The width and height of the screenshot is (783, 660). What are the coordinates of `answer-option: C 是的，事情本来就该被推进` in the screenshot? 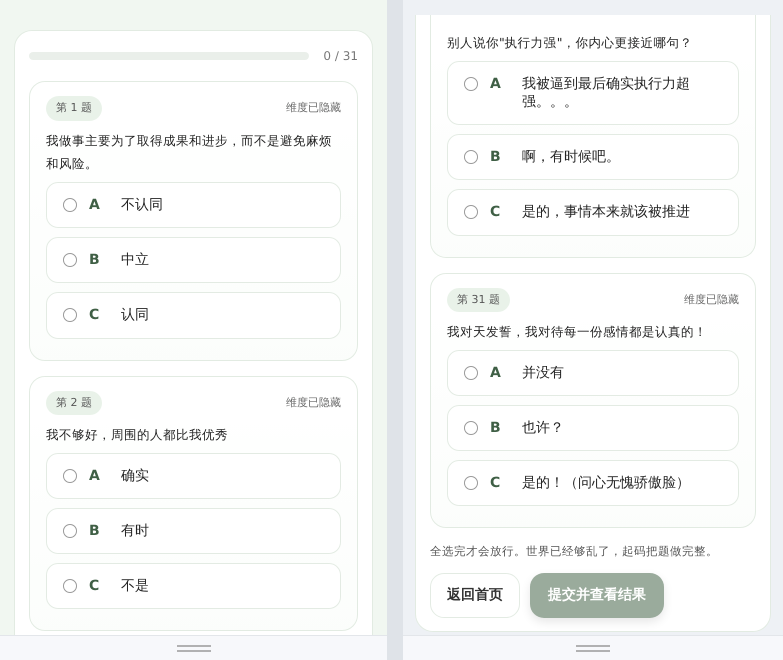 It's located at (593, 212).